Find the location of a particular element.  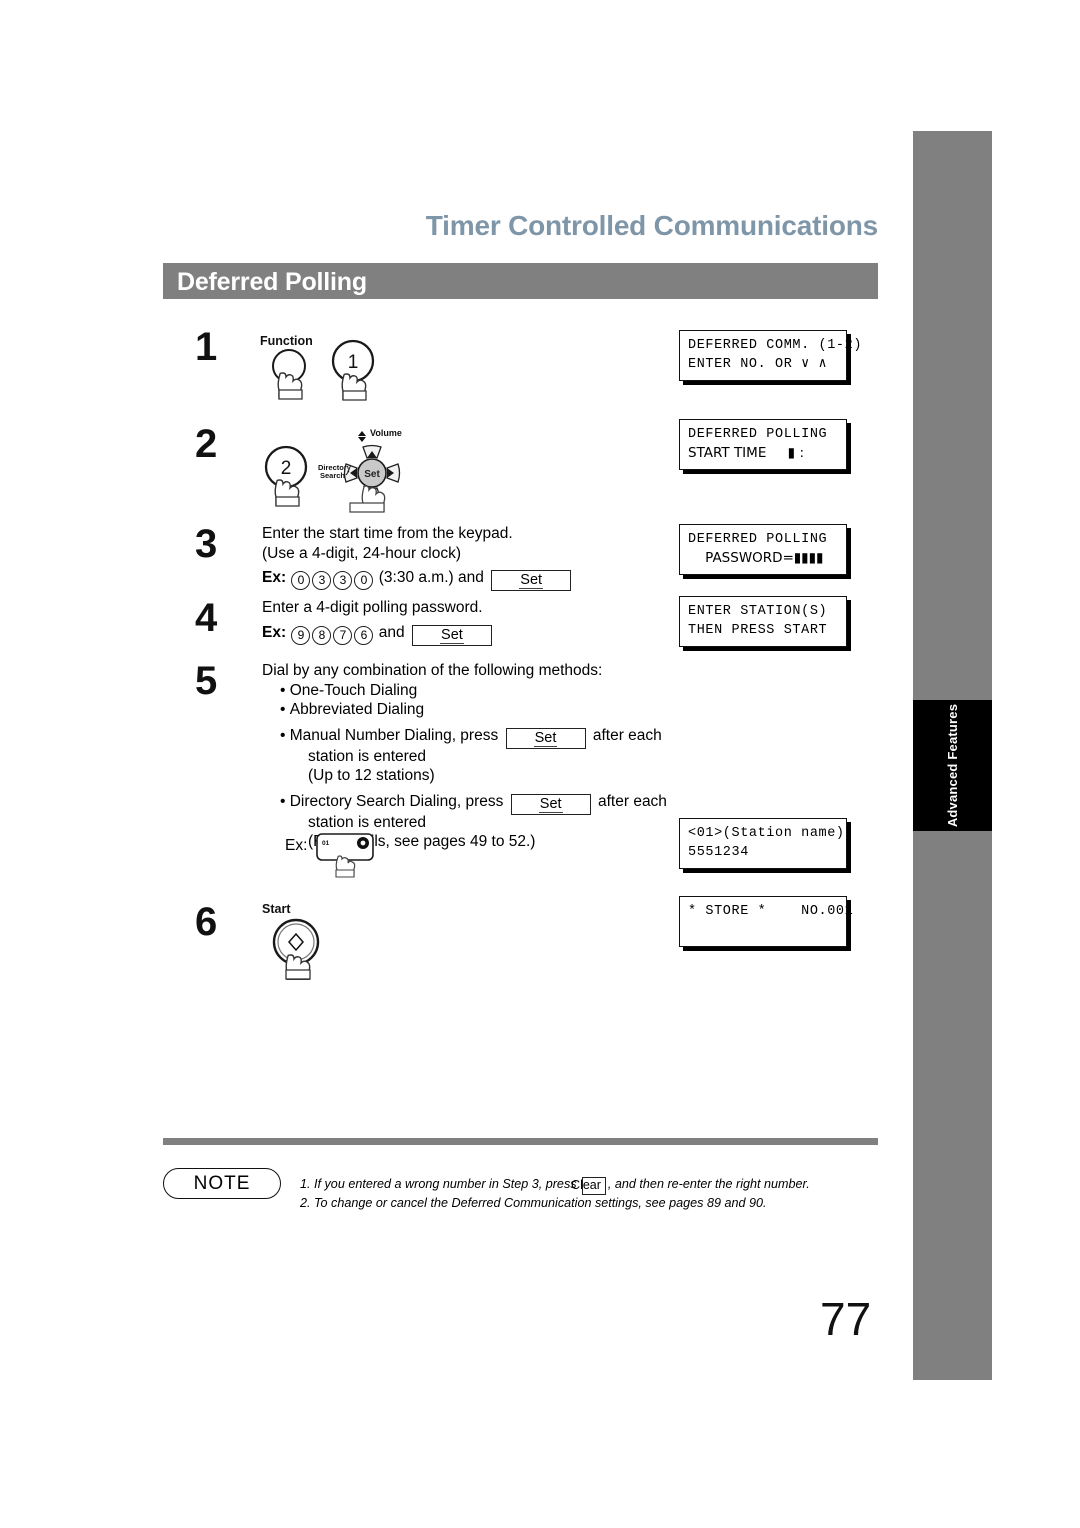

step2-illustration: 2 Set Volume Directory Search is located at coordinates (342, 471).